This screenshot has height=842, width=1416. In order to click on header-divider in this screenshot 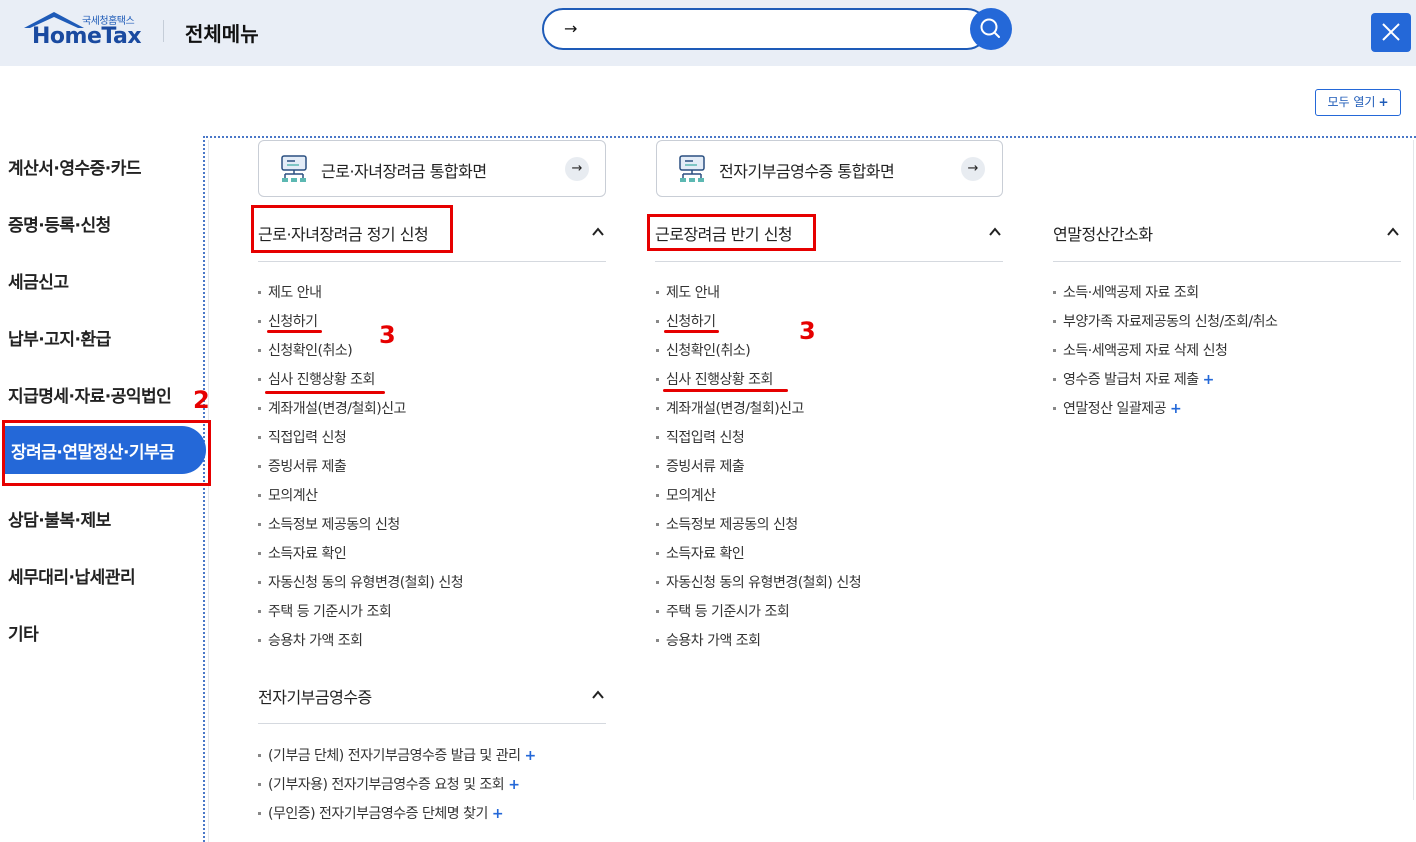, I will do `click(163, 31)`.